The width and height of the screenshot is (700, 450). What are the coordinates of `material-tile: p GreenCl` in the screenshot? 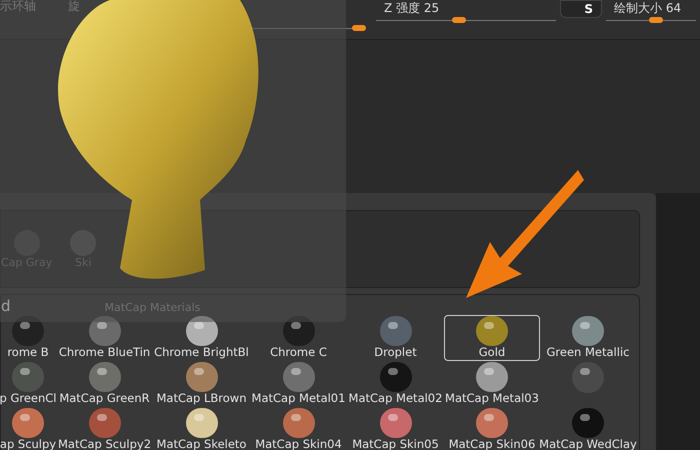 It's located at (28, 384).